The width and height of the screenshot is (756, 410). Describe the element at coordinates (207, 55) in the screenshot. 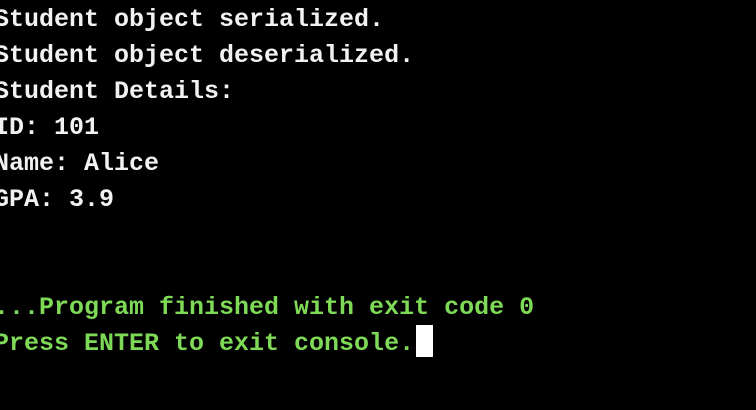

I see `output-line-deserialized: Student object deserialized.` at that location.